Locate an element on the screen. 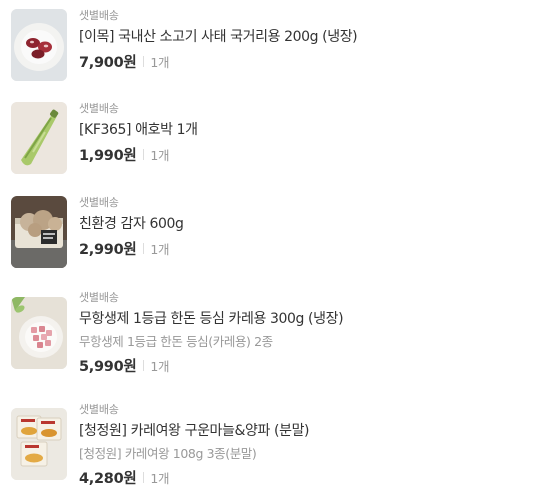 The height and width of the screenshot is (500, 540). cart-item-info: 샛별배송 친환경 감자 600g 2,990원 1개 is located at coordinates (309, 227).